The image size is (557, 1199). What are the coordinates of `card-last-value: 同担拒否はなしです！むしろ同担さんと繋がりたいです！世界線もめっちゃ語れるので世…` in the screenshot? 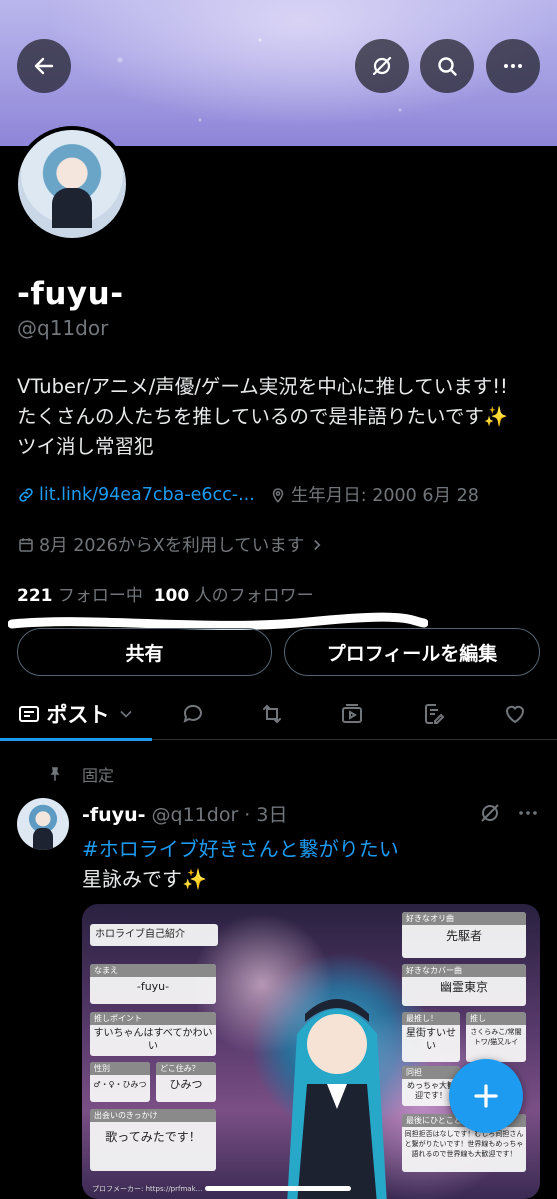 It's located at (464, 1144).